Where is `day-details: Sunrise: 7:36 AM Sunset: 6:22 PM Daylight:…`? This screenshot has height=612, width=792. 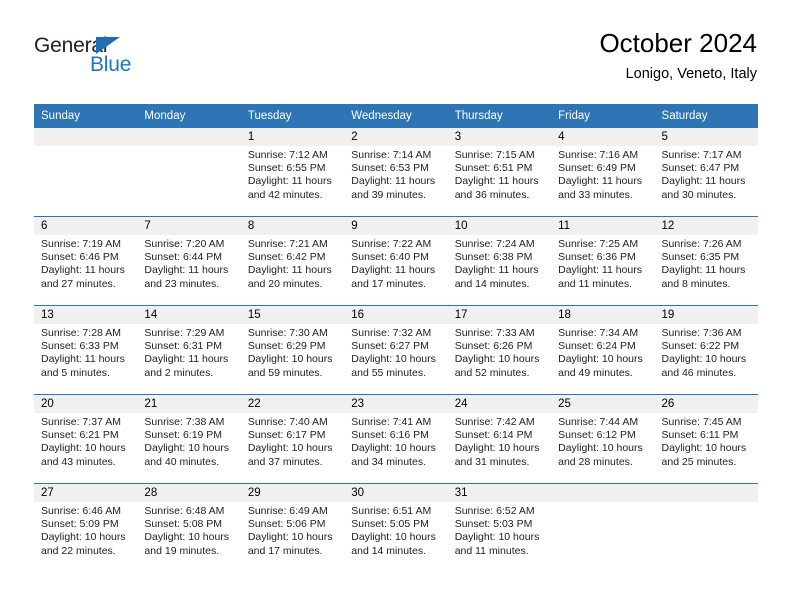
day-details: Sunrise: 7:36 AM Sunset: 6:22 PM Daylight:… is located at coordinates (706, 352).